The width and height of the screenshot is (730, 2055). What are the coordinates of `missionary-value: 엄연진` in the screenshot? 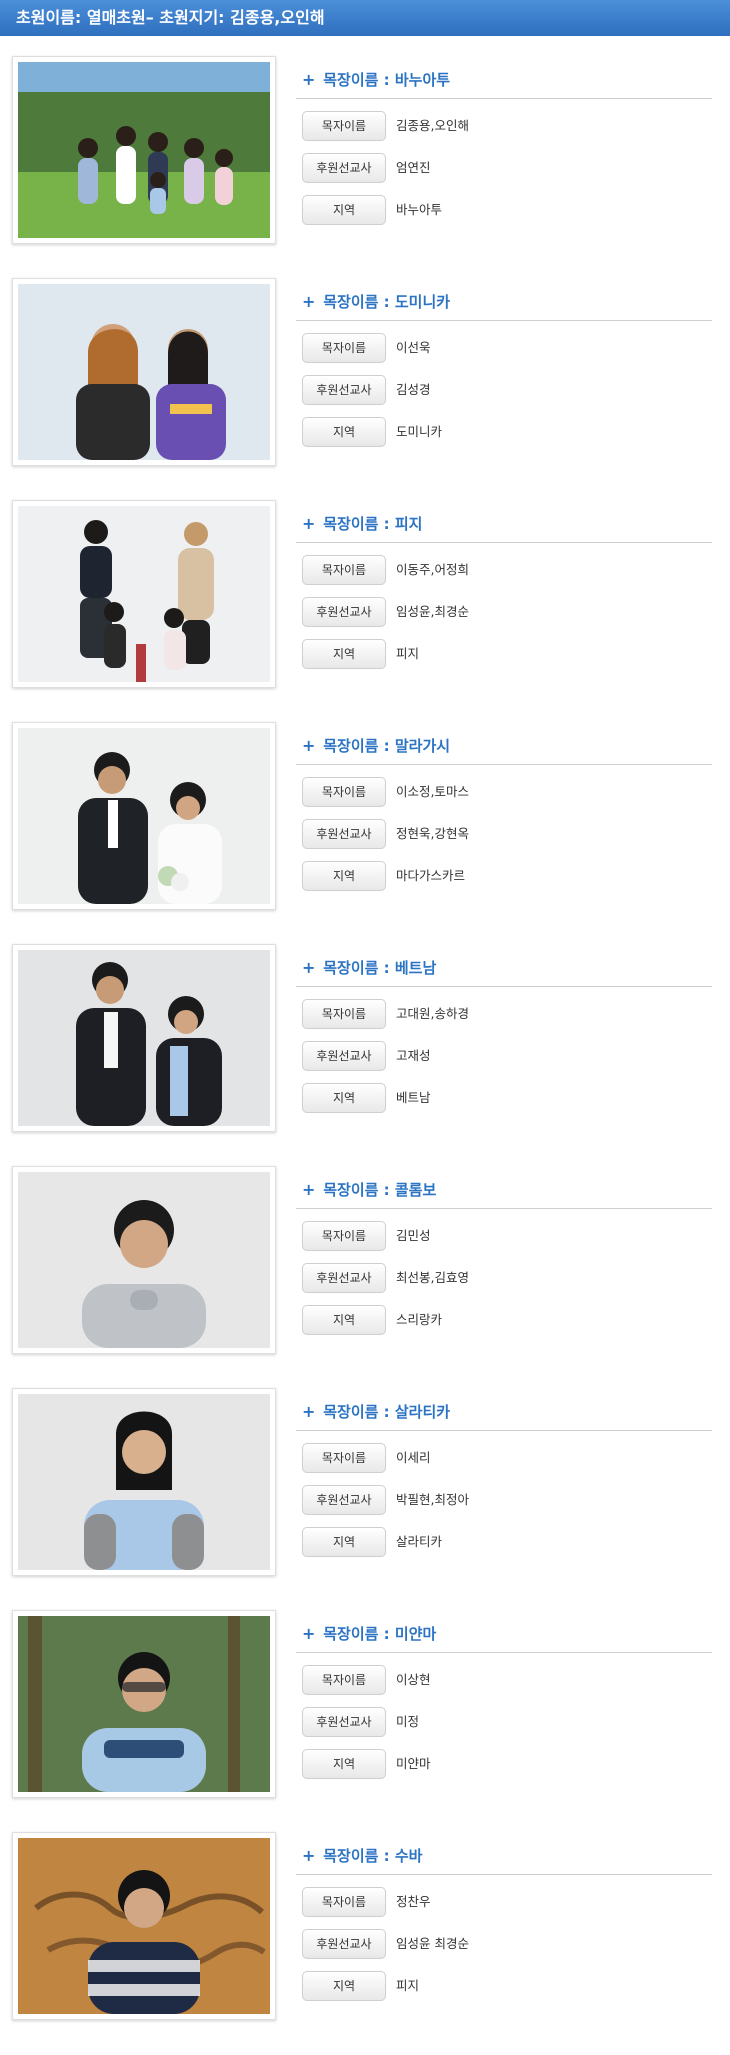 It's located at (413, 167).